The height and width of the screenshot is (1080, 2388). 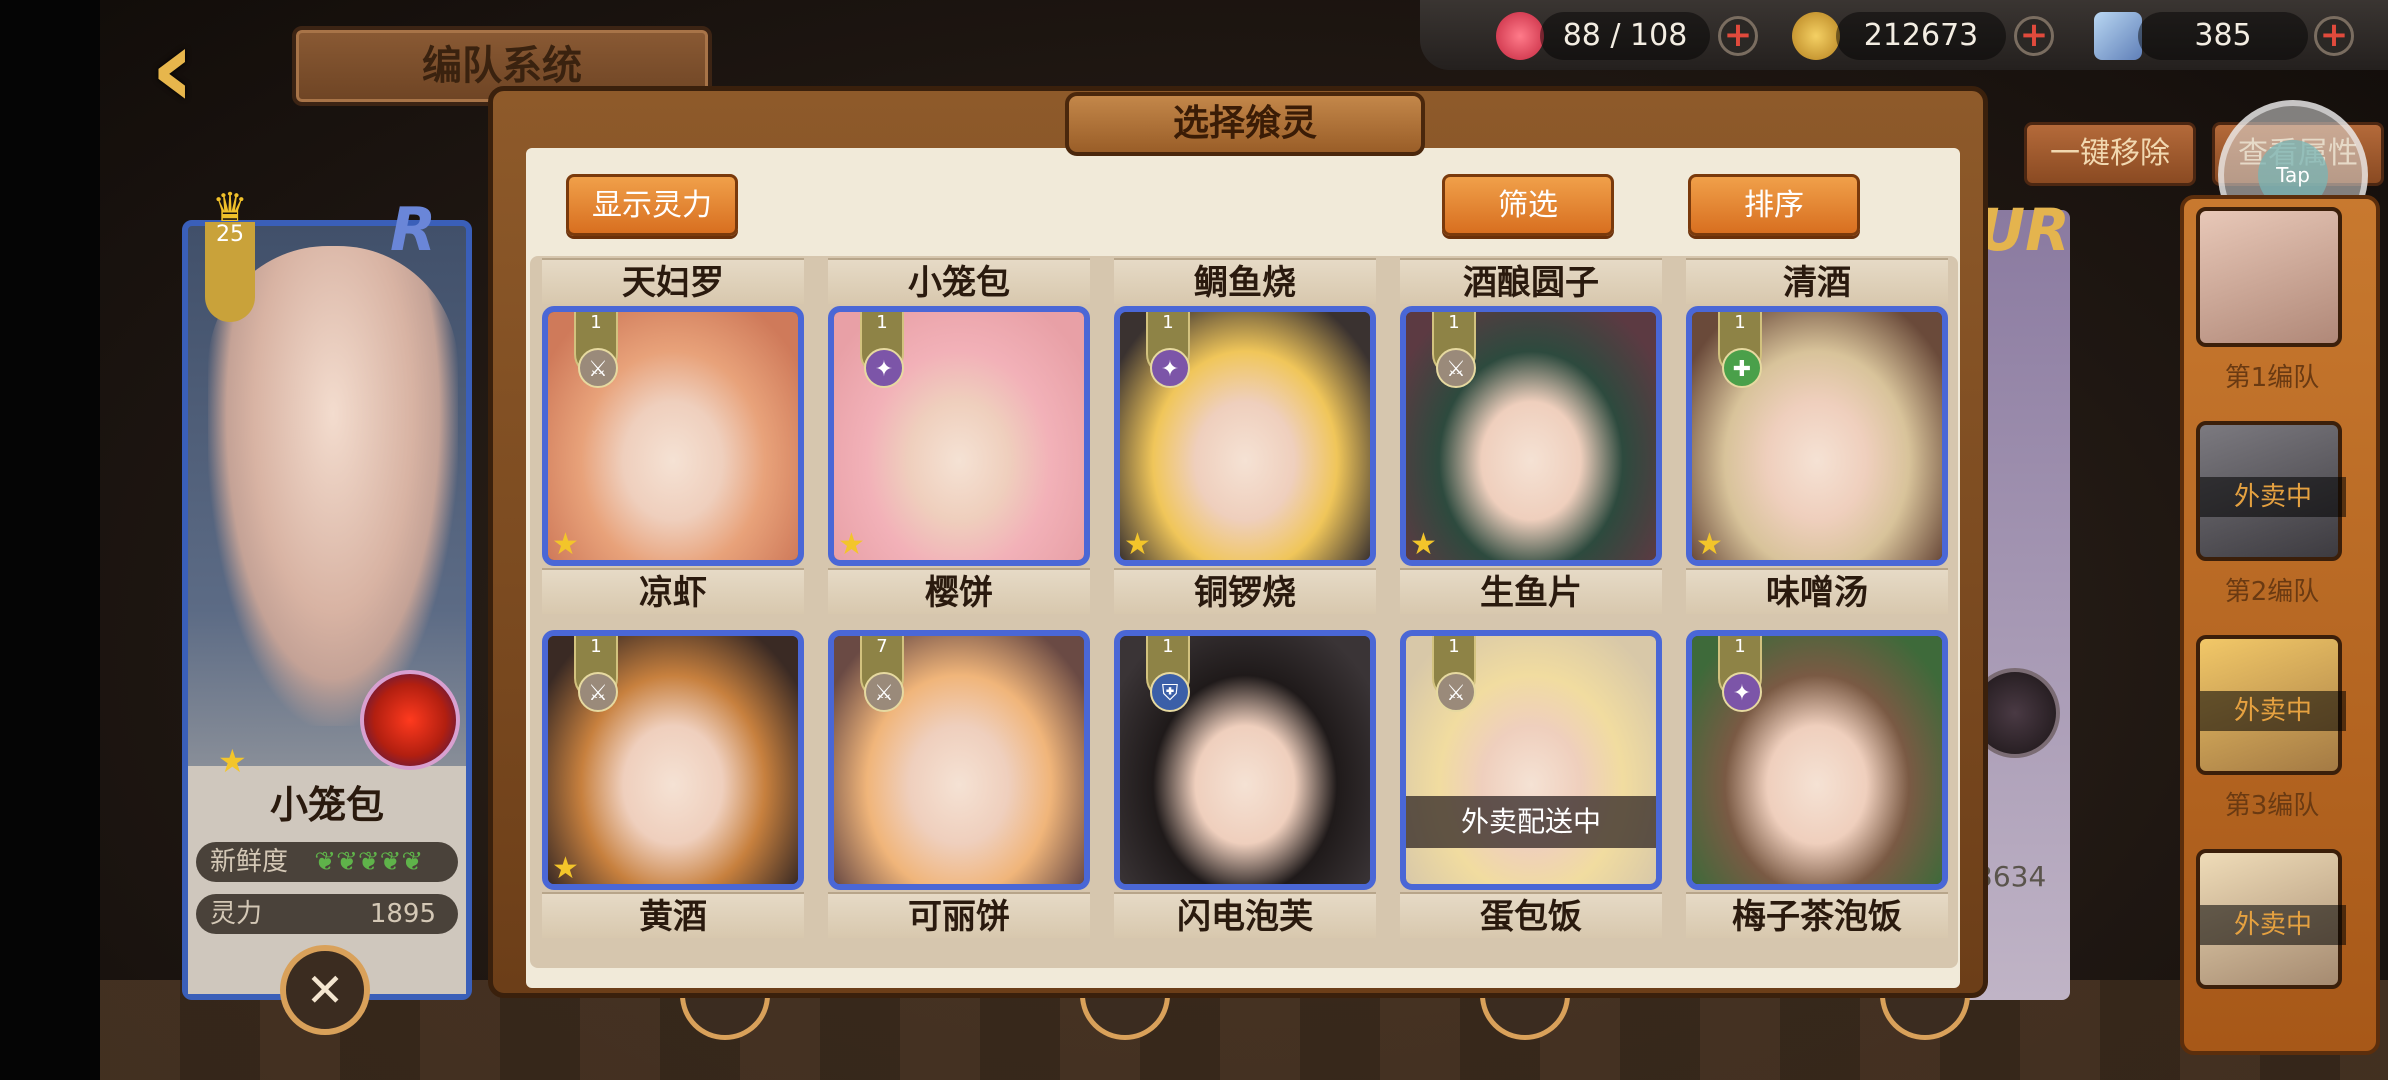 I want to click on team-3-label: 第3编队, so click(x=2272, y=806).